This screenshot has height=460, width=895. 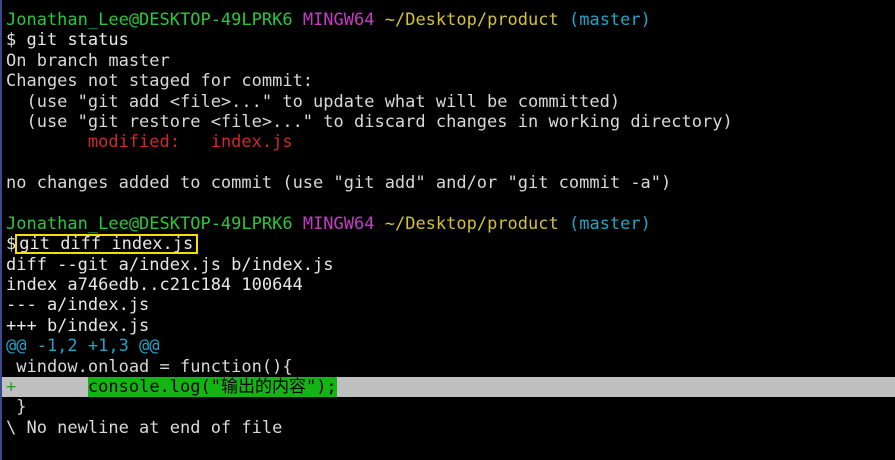 I want to click on diff-no-newline-notice: \ No newline at end of file, so click(x=144, y=427).